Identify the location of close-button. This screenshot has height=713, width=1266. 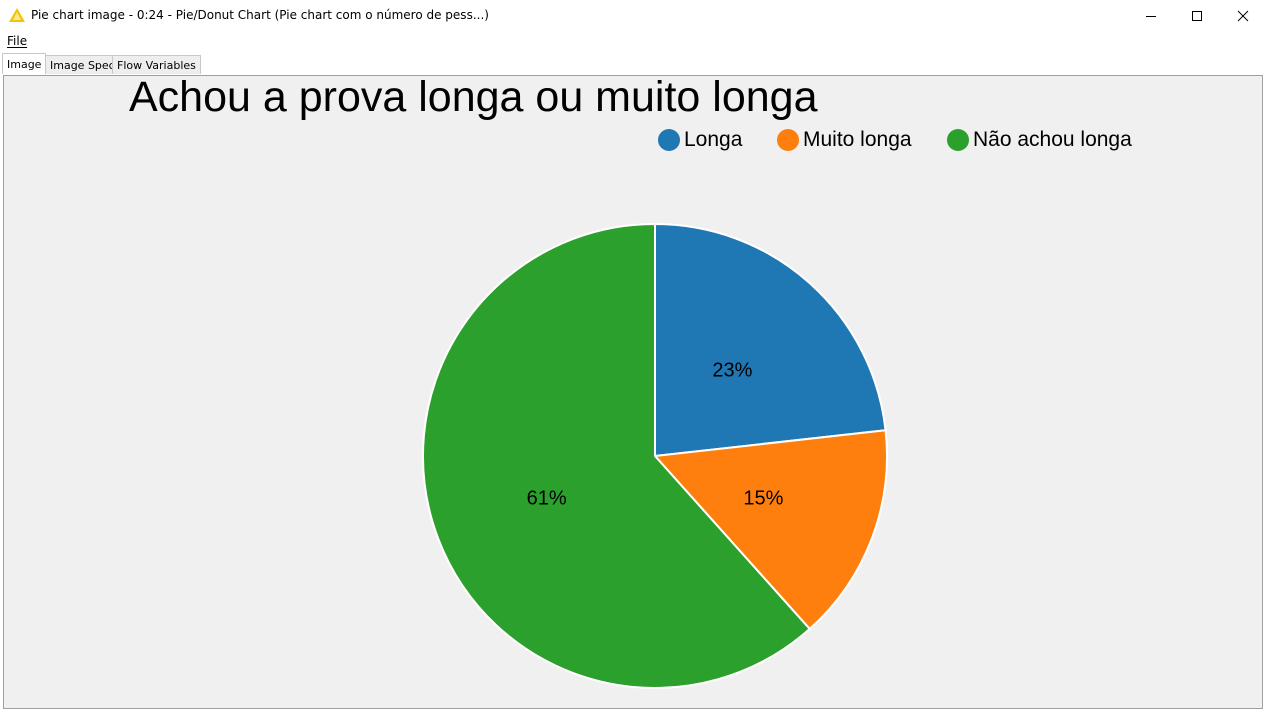
(1243, 15).